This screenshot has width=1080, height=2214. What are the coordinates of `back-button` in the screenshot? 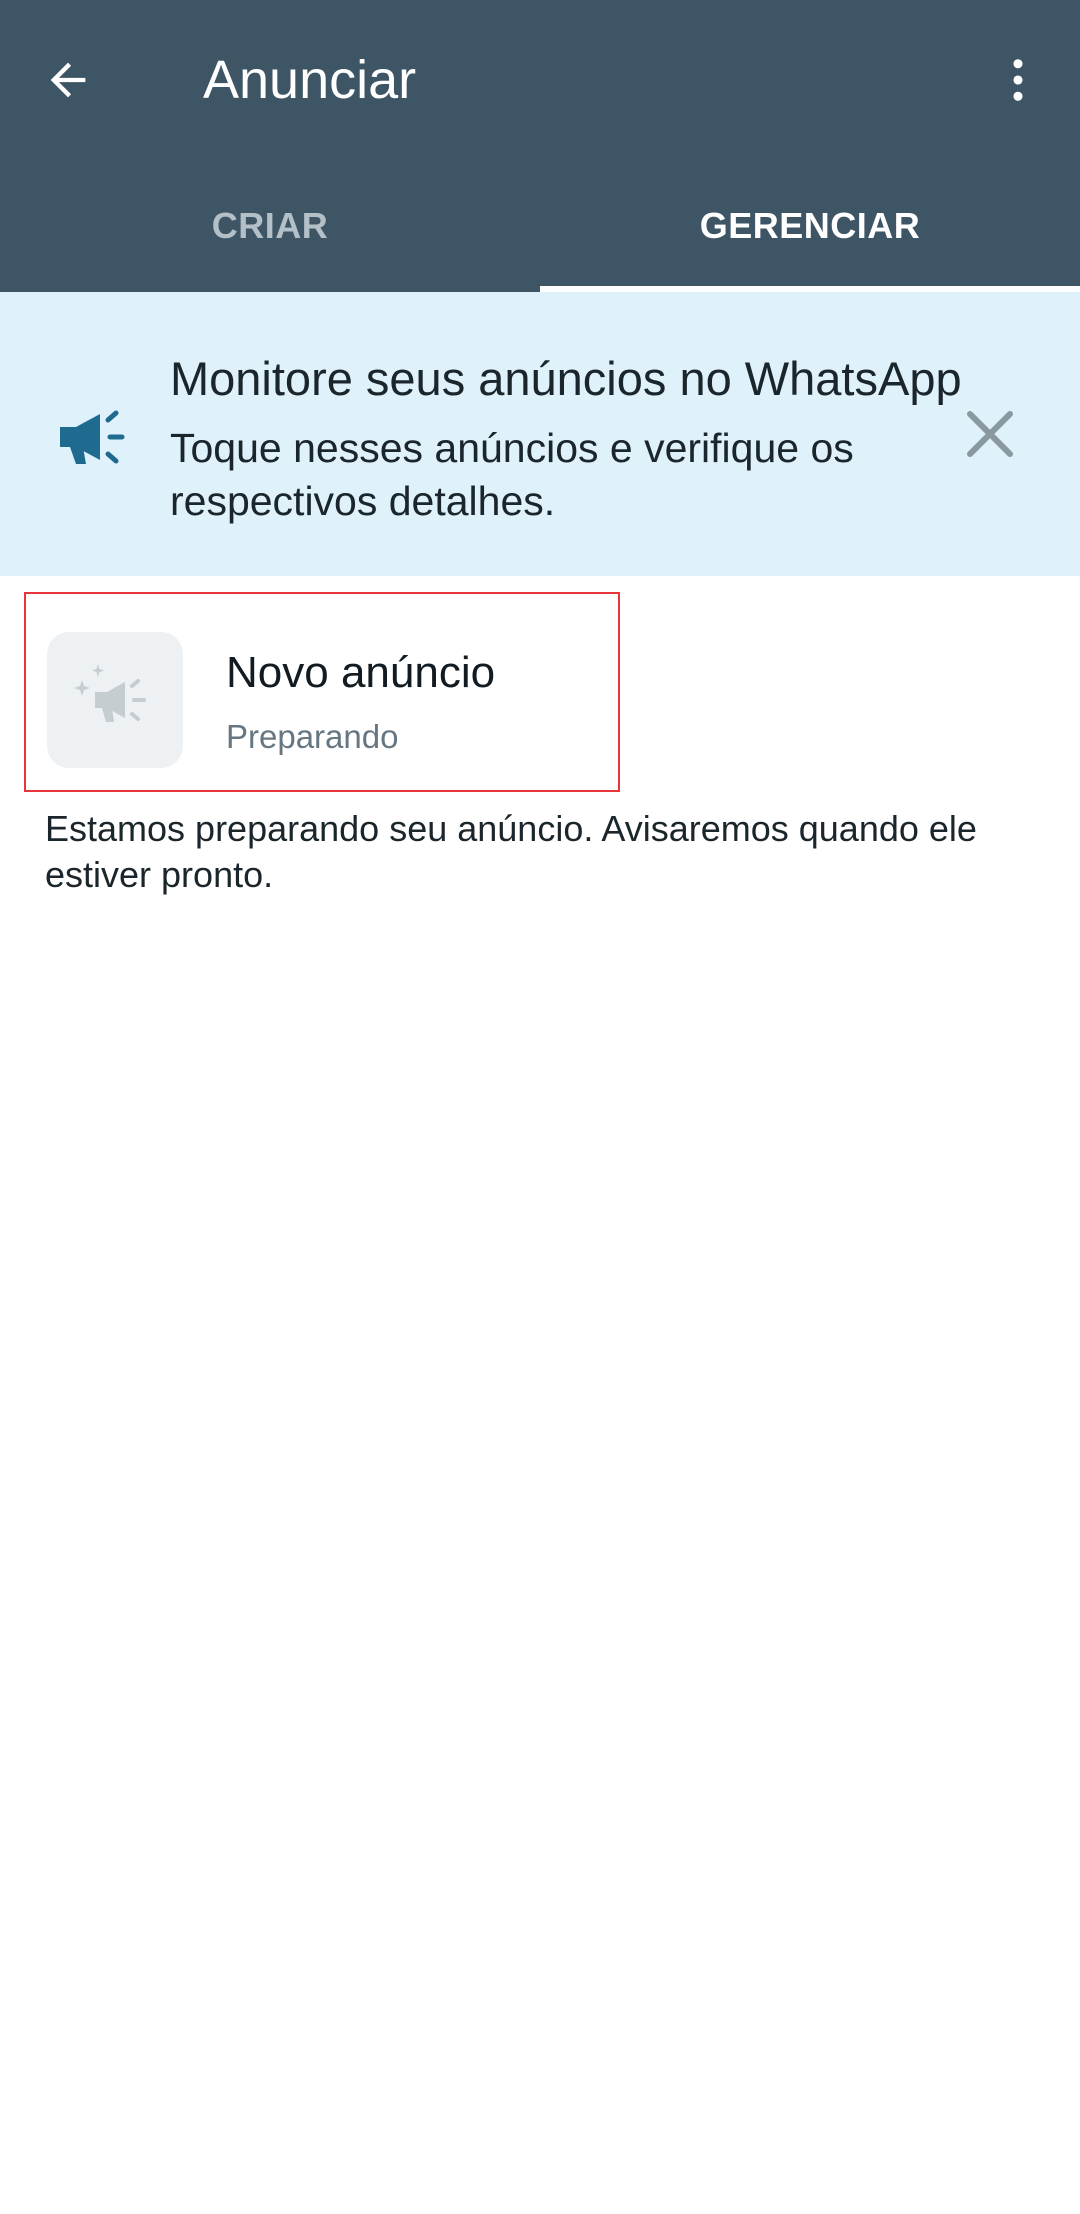 It's located at (68, 80).